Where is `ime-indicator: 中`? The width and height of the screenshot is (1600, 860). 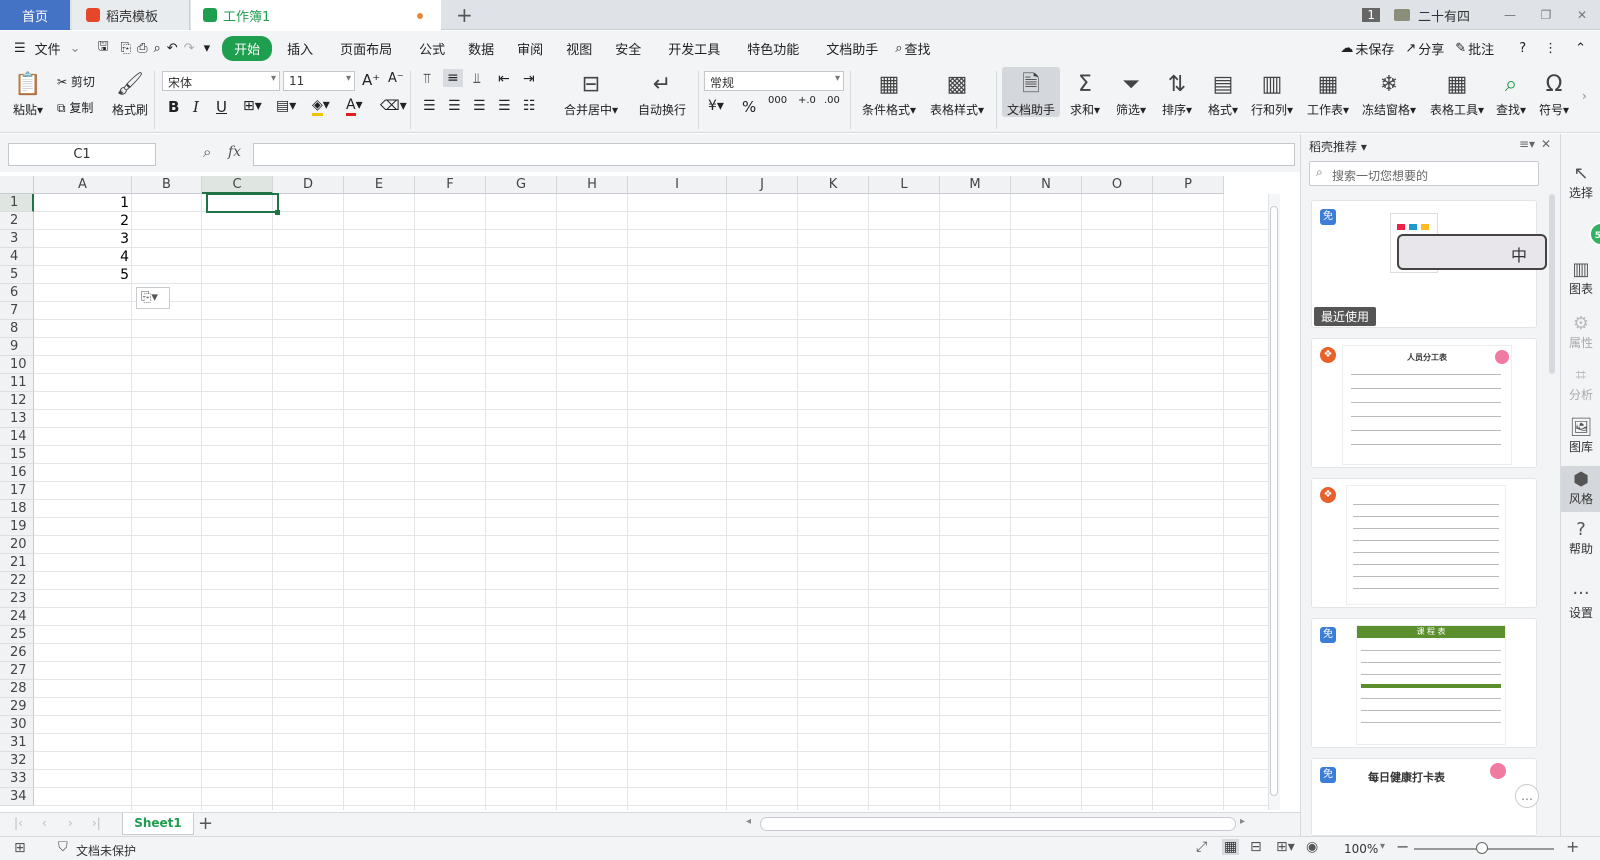 ime-indicator: 中 is located at coordinates (1472, 252).